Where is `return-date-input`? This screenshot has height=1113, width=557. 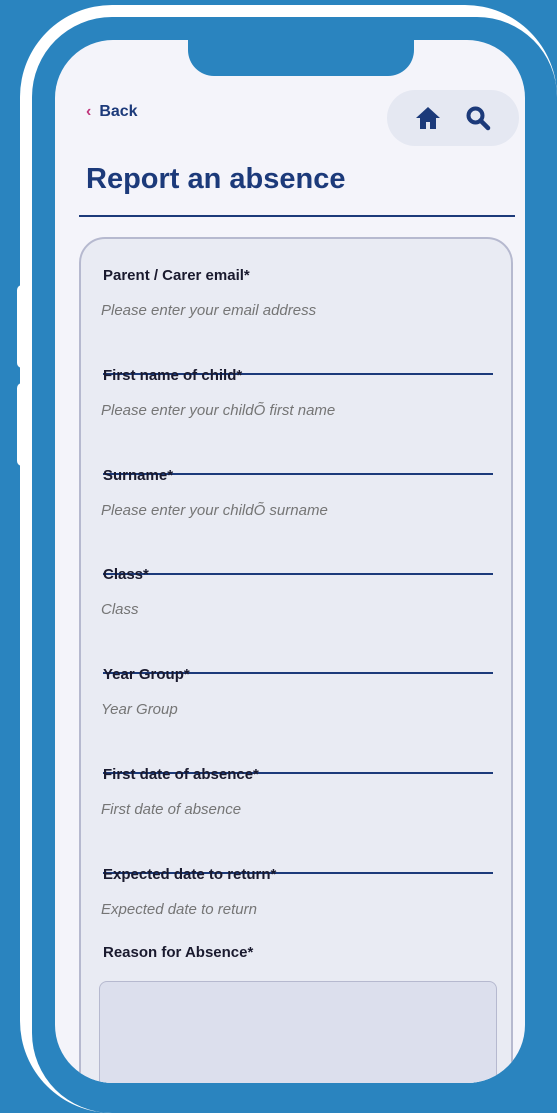 return-date-input is located at coordinates (297, 909).